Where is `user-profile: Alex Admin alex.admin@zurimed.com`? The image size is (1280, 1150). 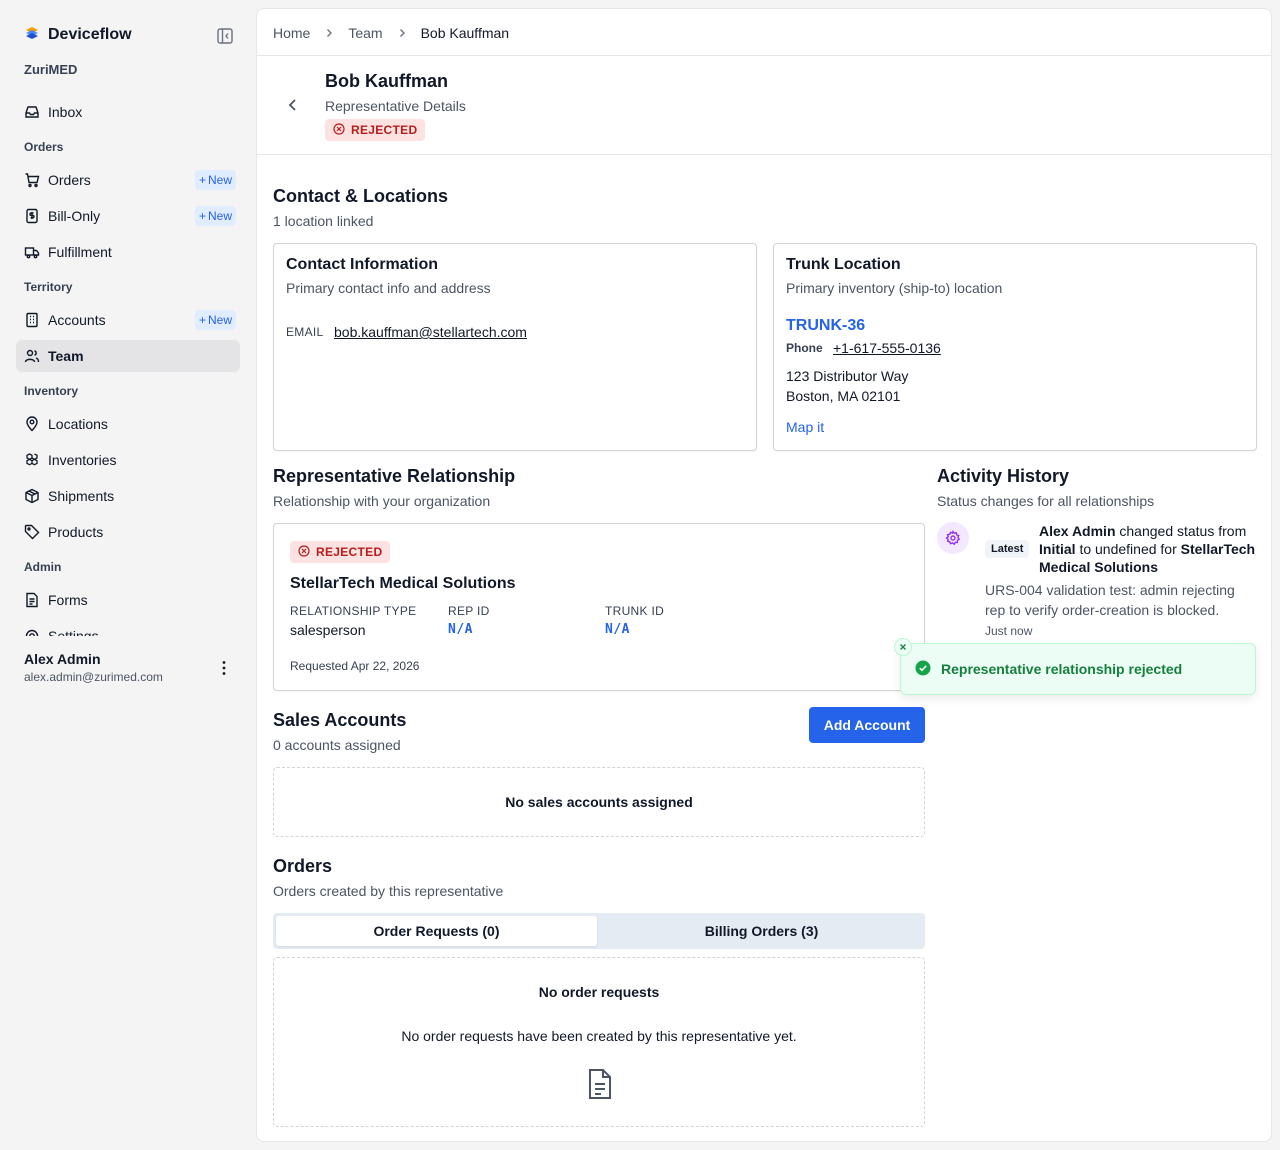 user-profile: Alex Admin alex.admin@zurimed.com is located at coordinates (93, 667).